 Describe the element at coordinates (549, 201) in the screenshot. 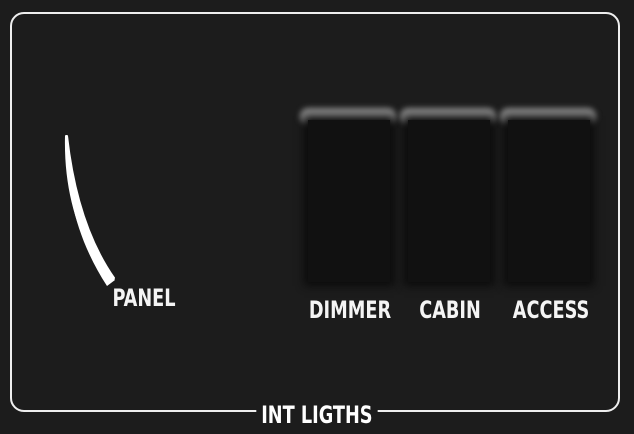

I see `access-switch-body` at that location.